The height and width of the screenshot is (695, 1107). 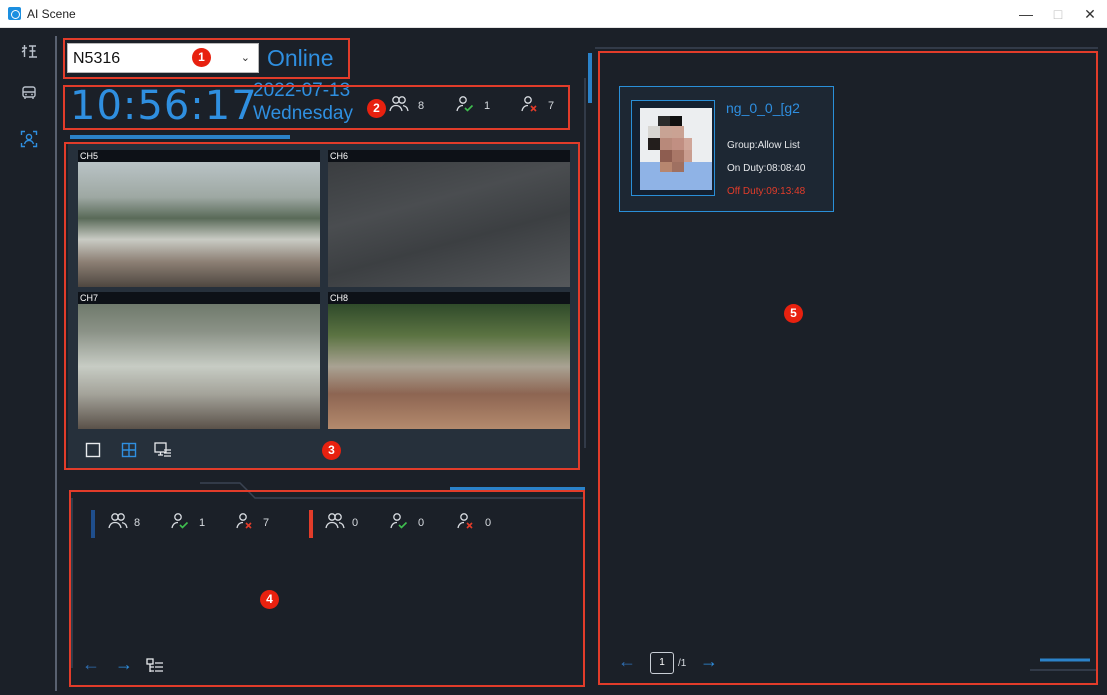 I want to click on annotation-badge-1: 1, so click(x=201, y=57).